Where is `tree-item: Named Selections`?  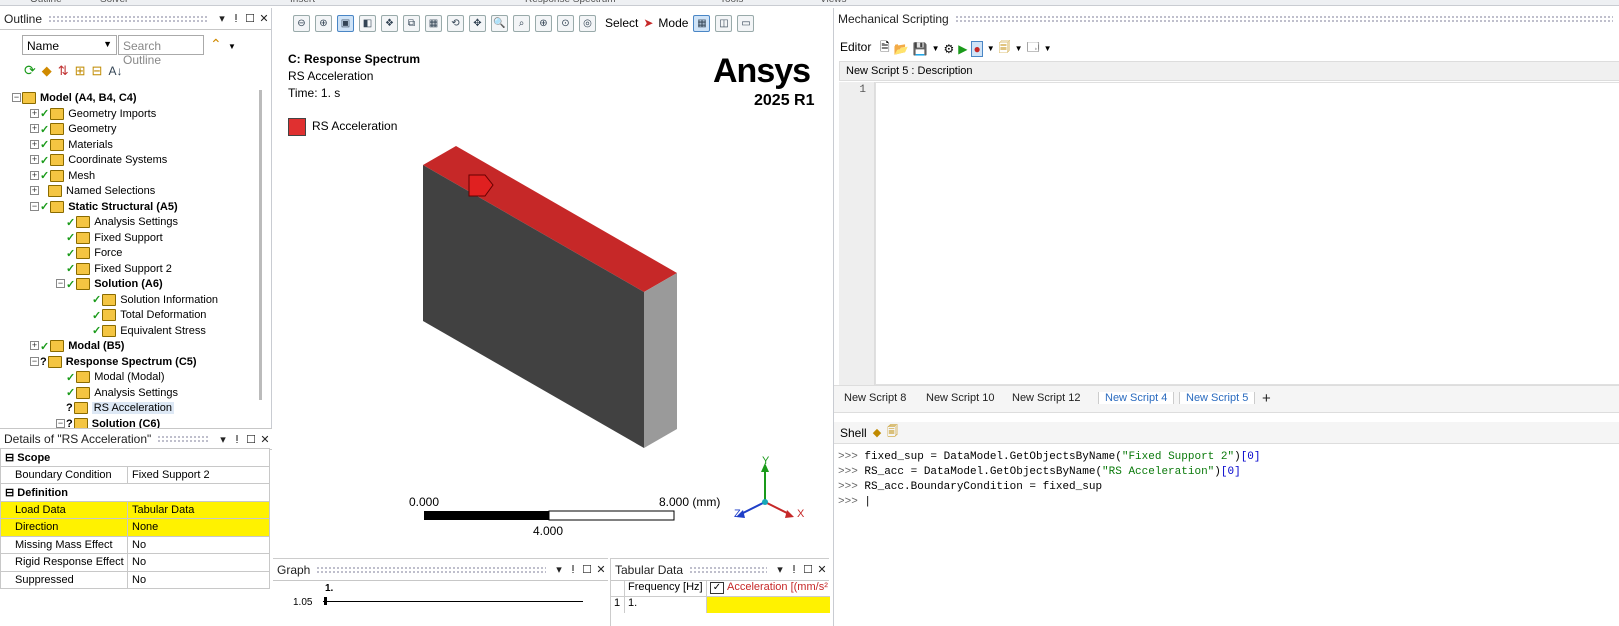
tree-item: Named Selections is located at coordinates (97, 191).